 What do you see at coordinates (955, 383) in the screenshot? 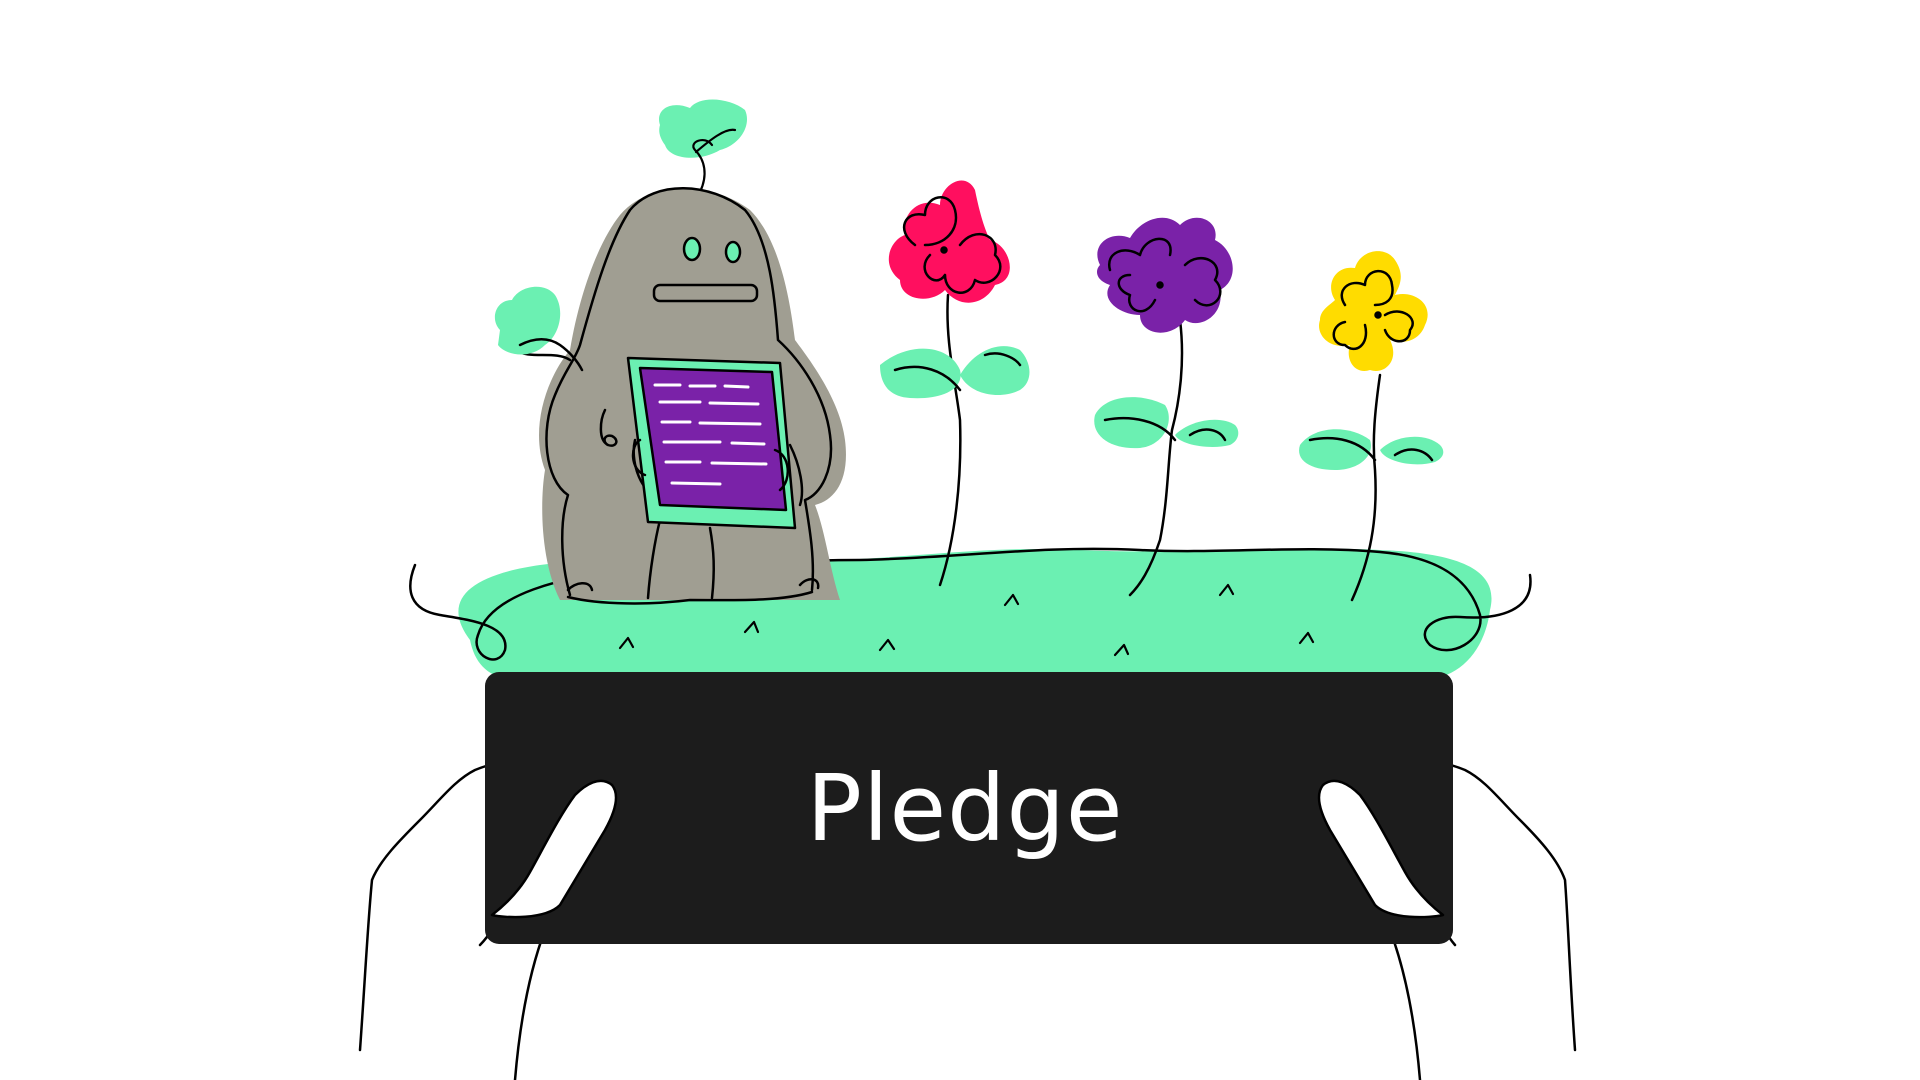
I see `pink-flower-icon` at bounding box center [955, 383].